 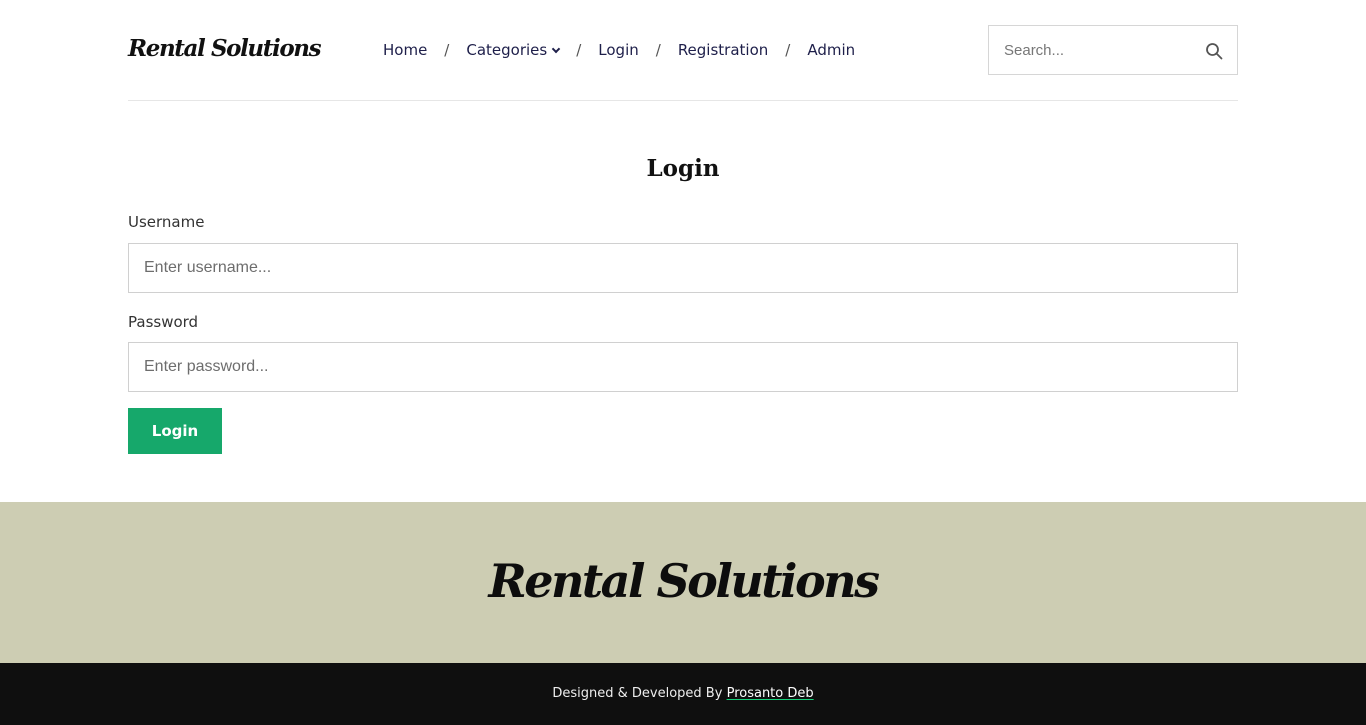 What do you see at coordinates (683, 367) in the screenshot?
I see `password-field` at bounding box center [683, 367].